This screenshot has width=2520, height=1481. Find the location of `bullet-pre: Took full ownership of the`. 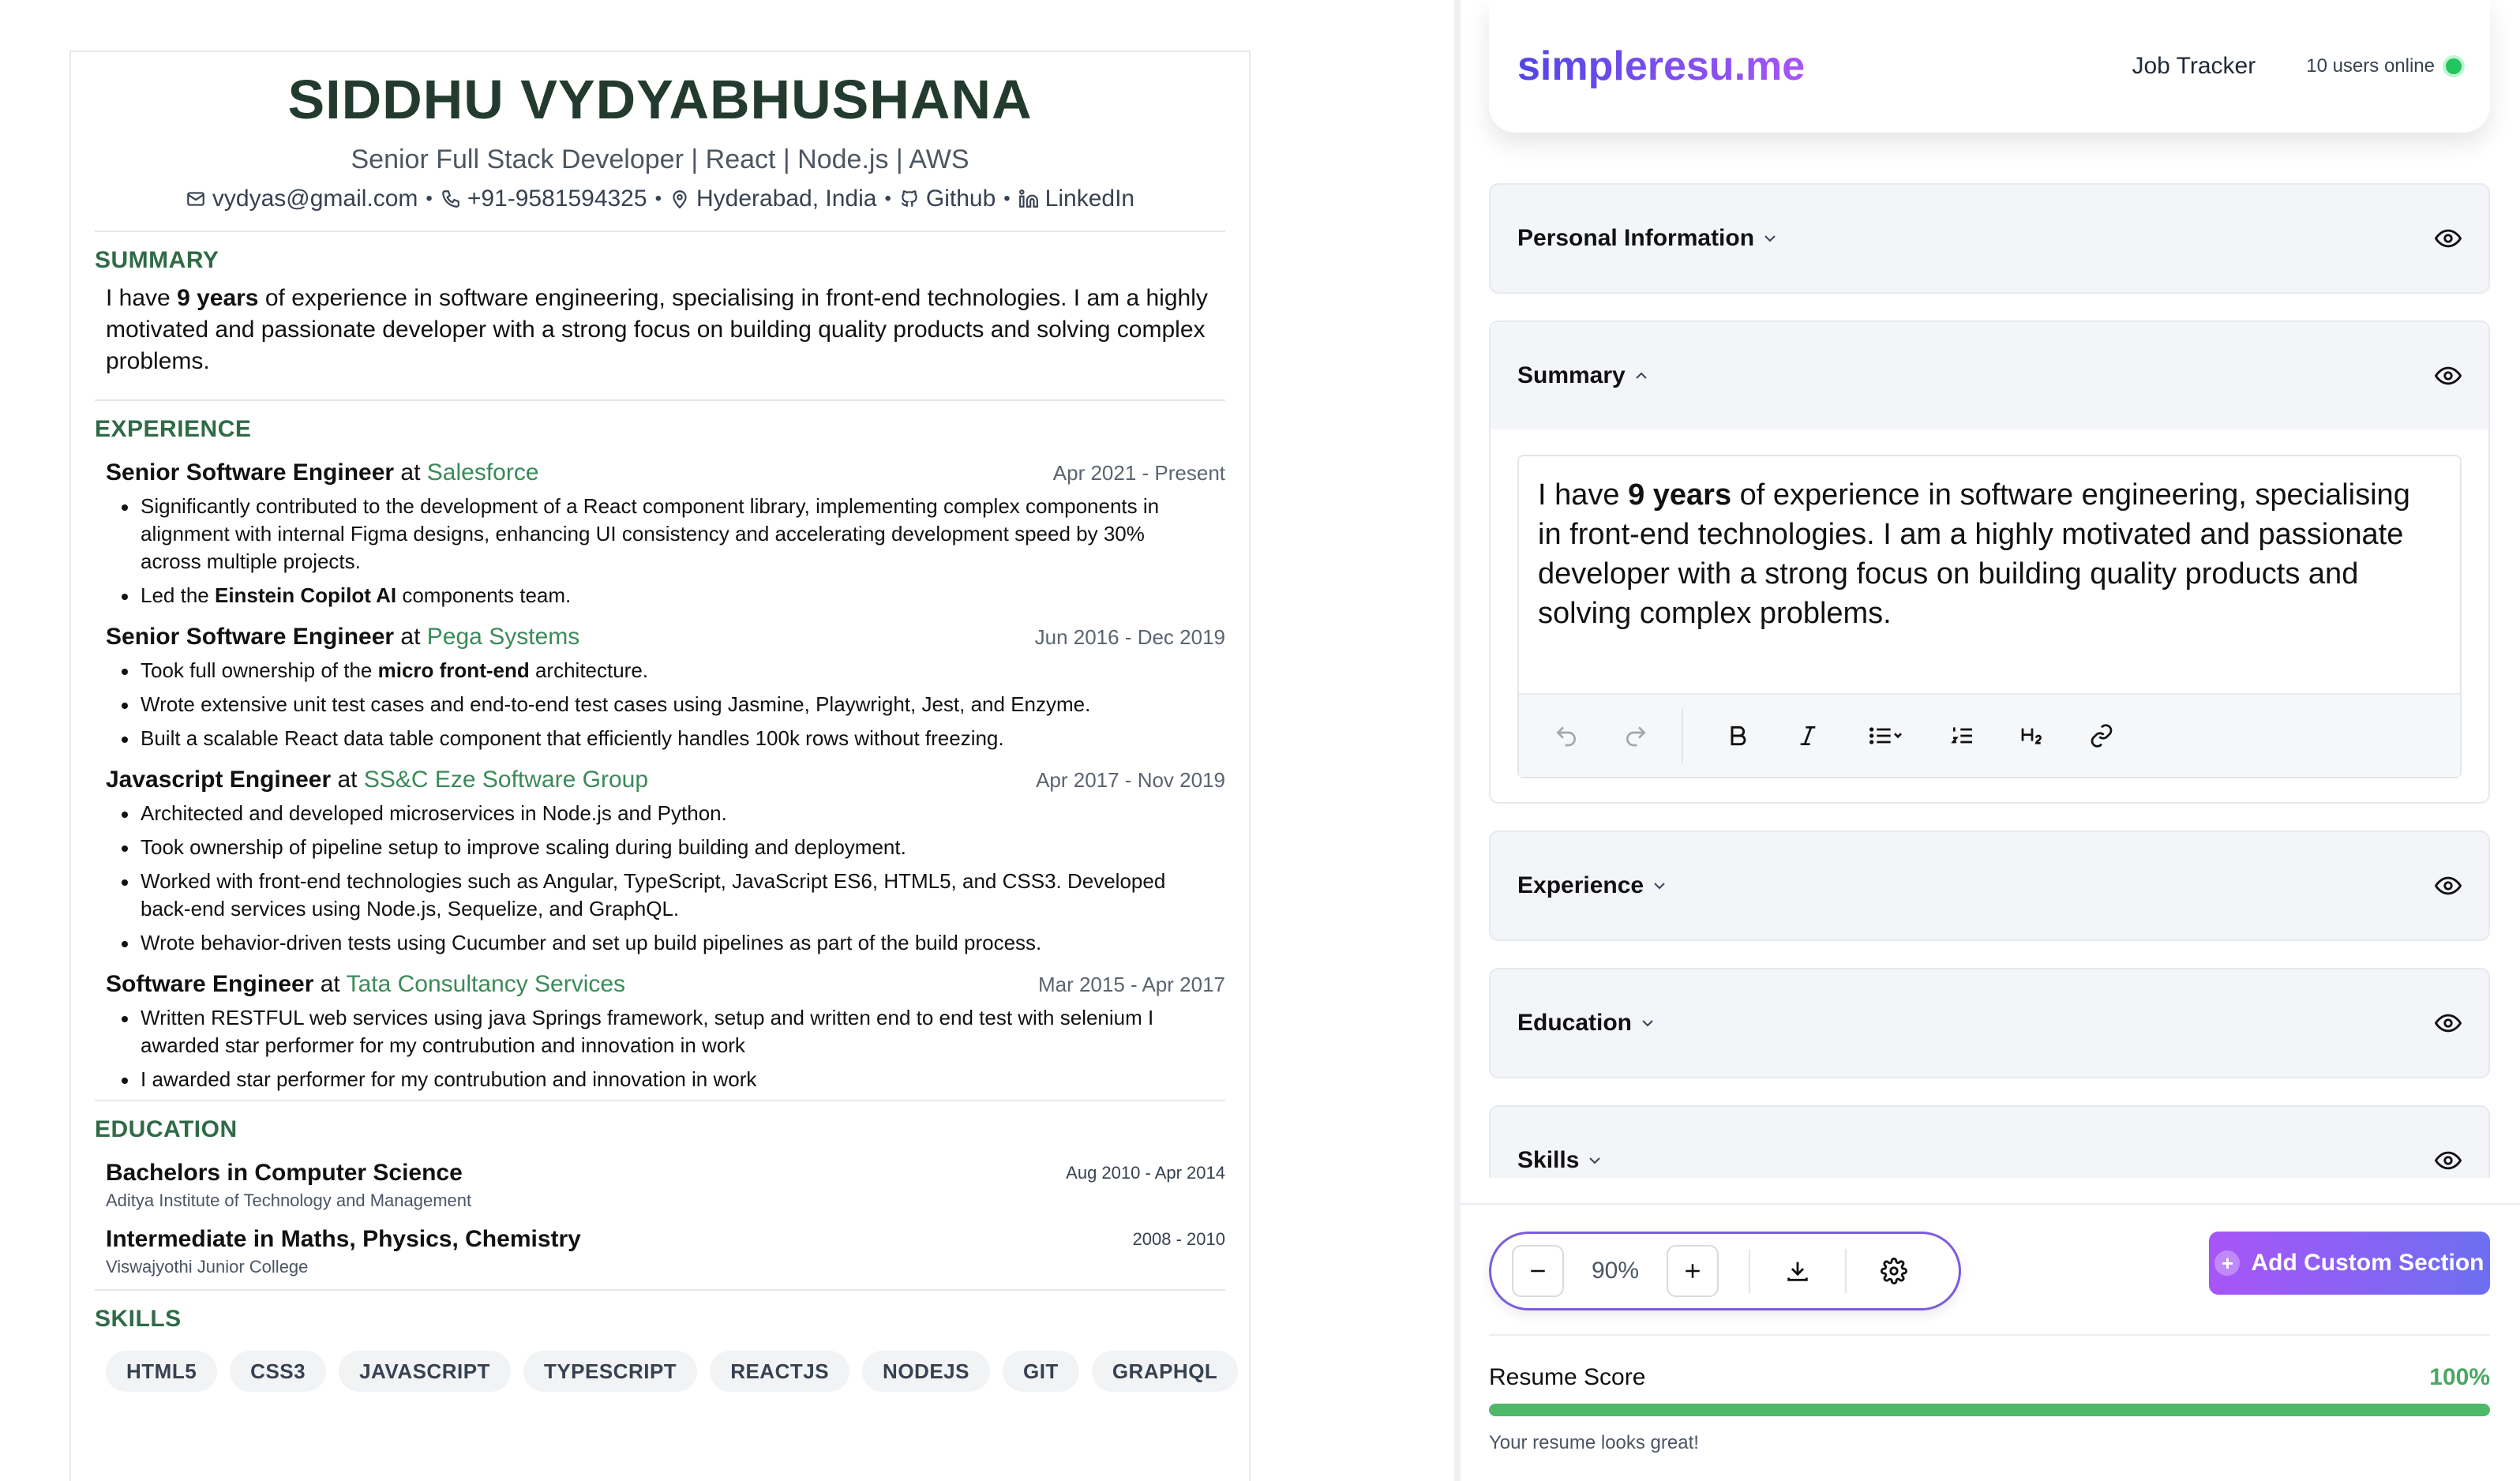

bullet-pre: Took full ownership of the is located at coordinates (259, 670).